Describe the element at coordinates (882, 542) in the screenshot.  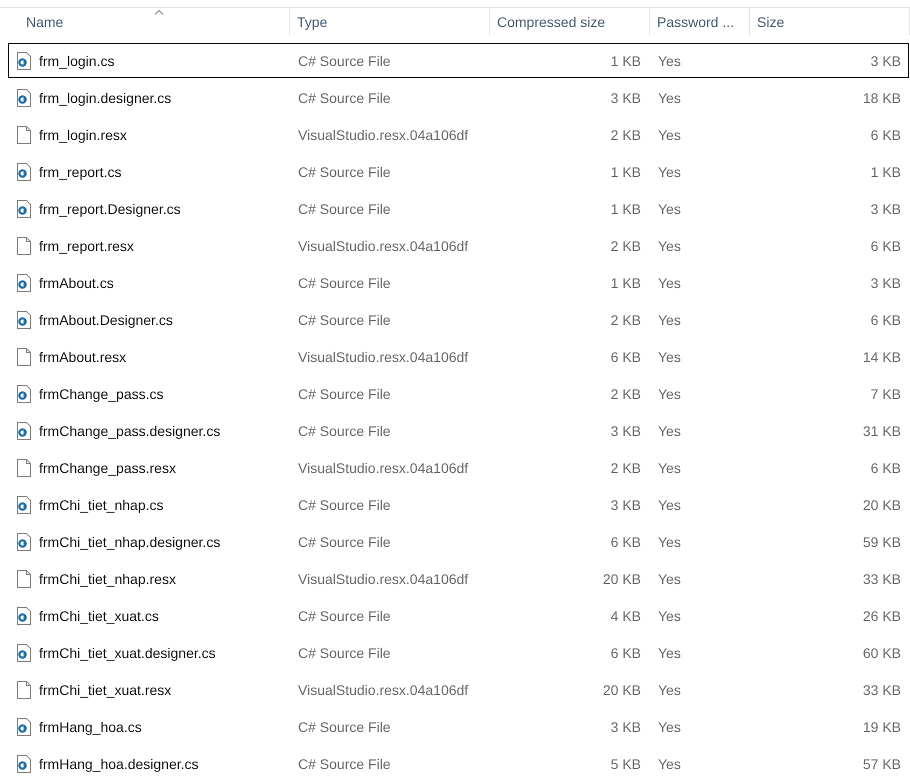
I see `file-size: 59 KB` at that location.